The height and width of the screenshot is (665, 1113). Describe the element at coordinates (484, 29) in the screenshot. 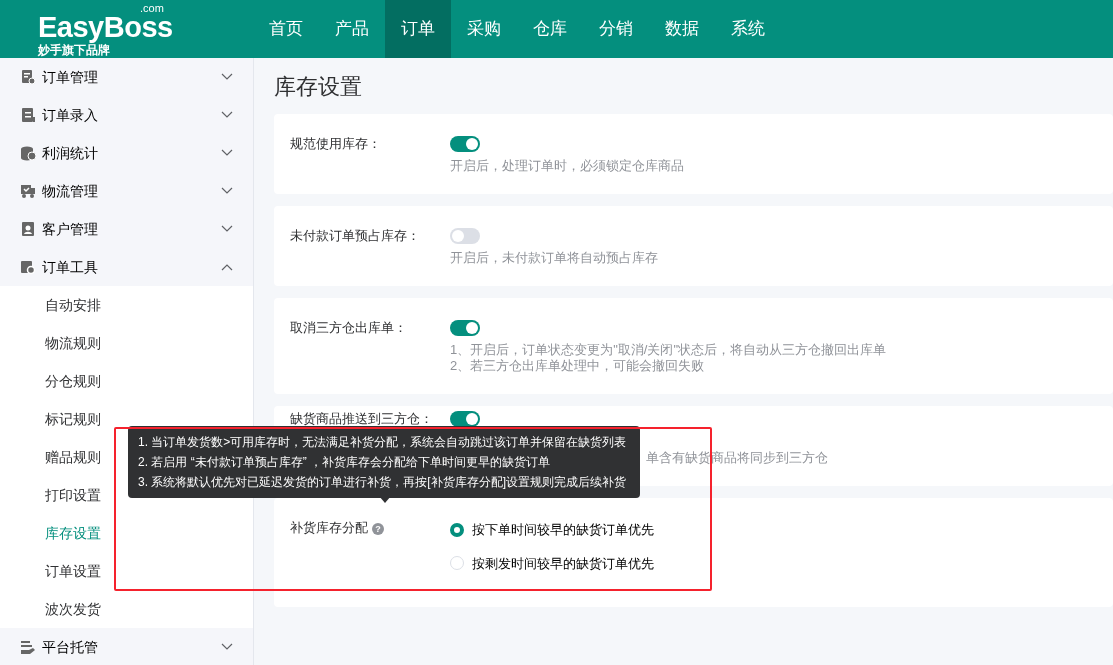

I see `nav-tab: 采购` at that location.